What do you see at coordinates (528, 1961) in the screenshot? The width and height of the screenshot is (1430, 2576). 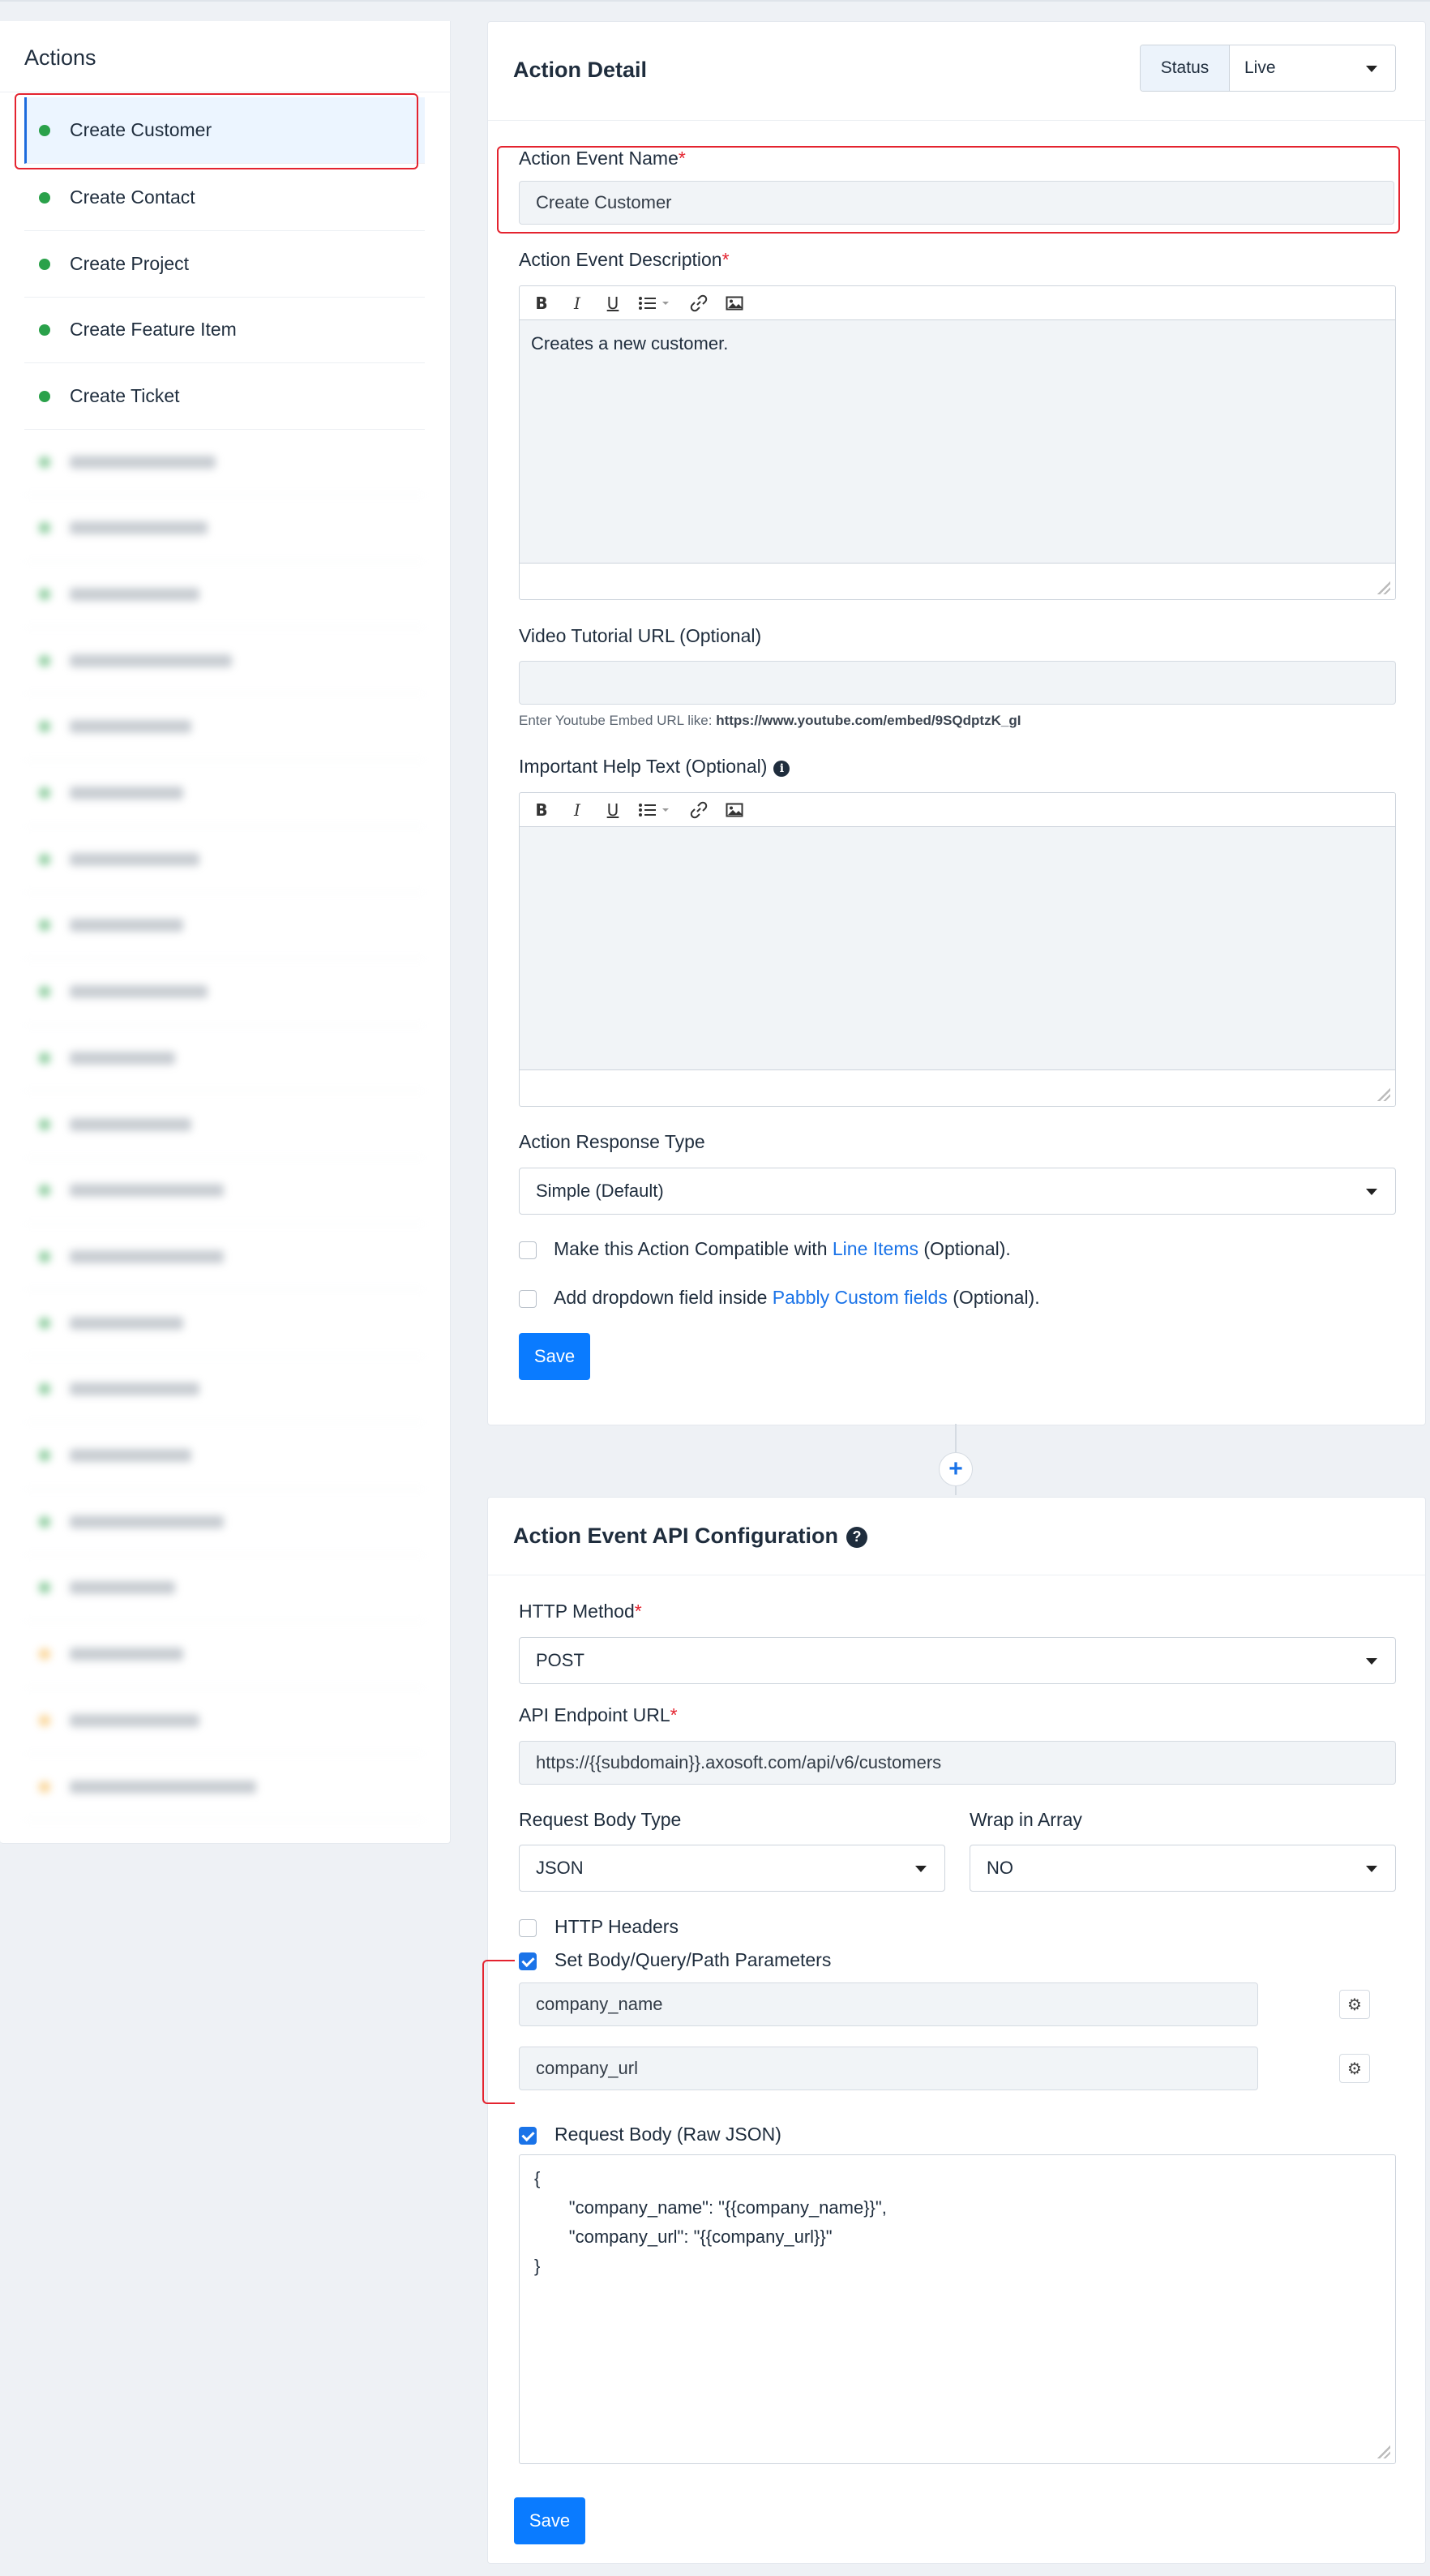 I see `params-checkbox` at bounding box center [528, 1961].